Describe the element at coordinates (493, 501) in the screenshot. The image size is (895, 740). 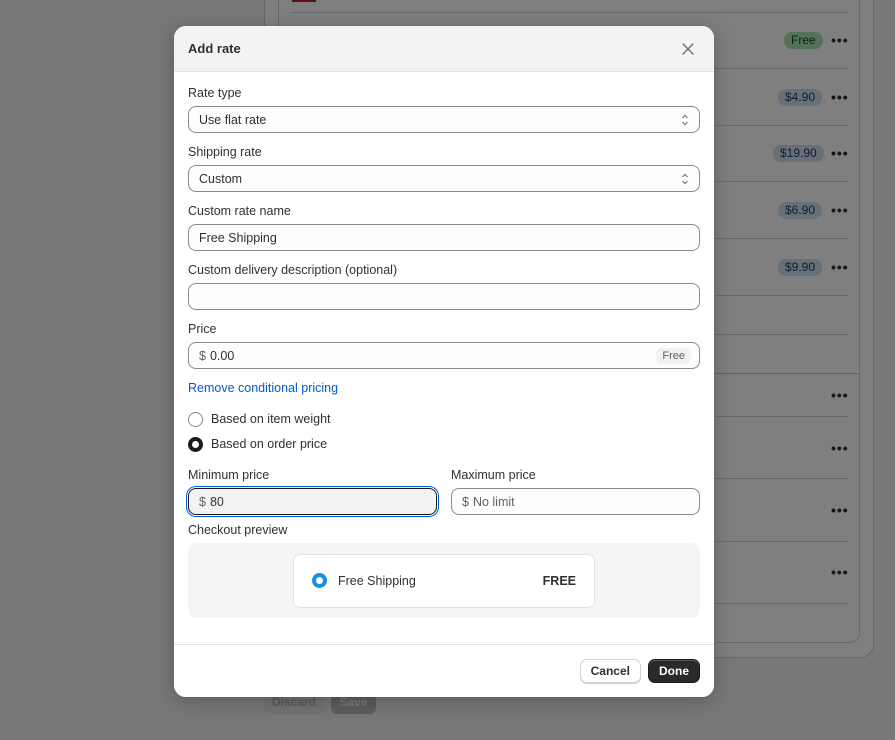
I see `maximum-price-placeholder: No limit` at that location.